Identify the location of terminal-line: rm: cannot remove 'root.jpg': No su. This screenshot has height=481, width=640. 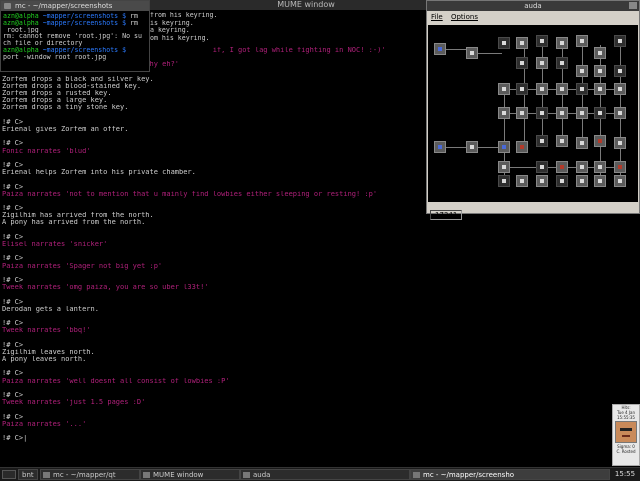
(75, 36).